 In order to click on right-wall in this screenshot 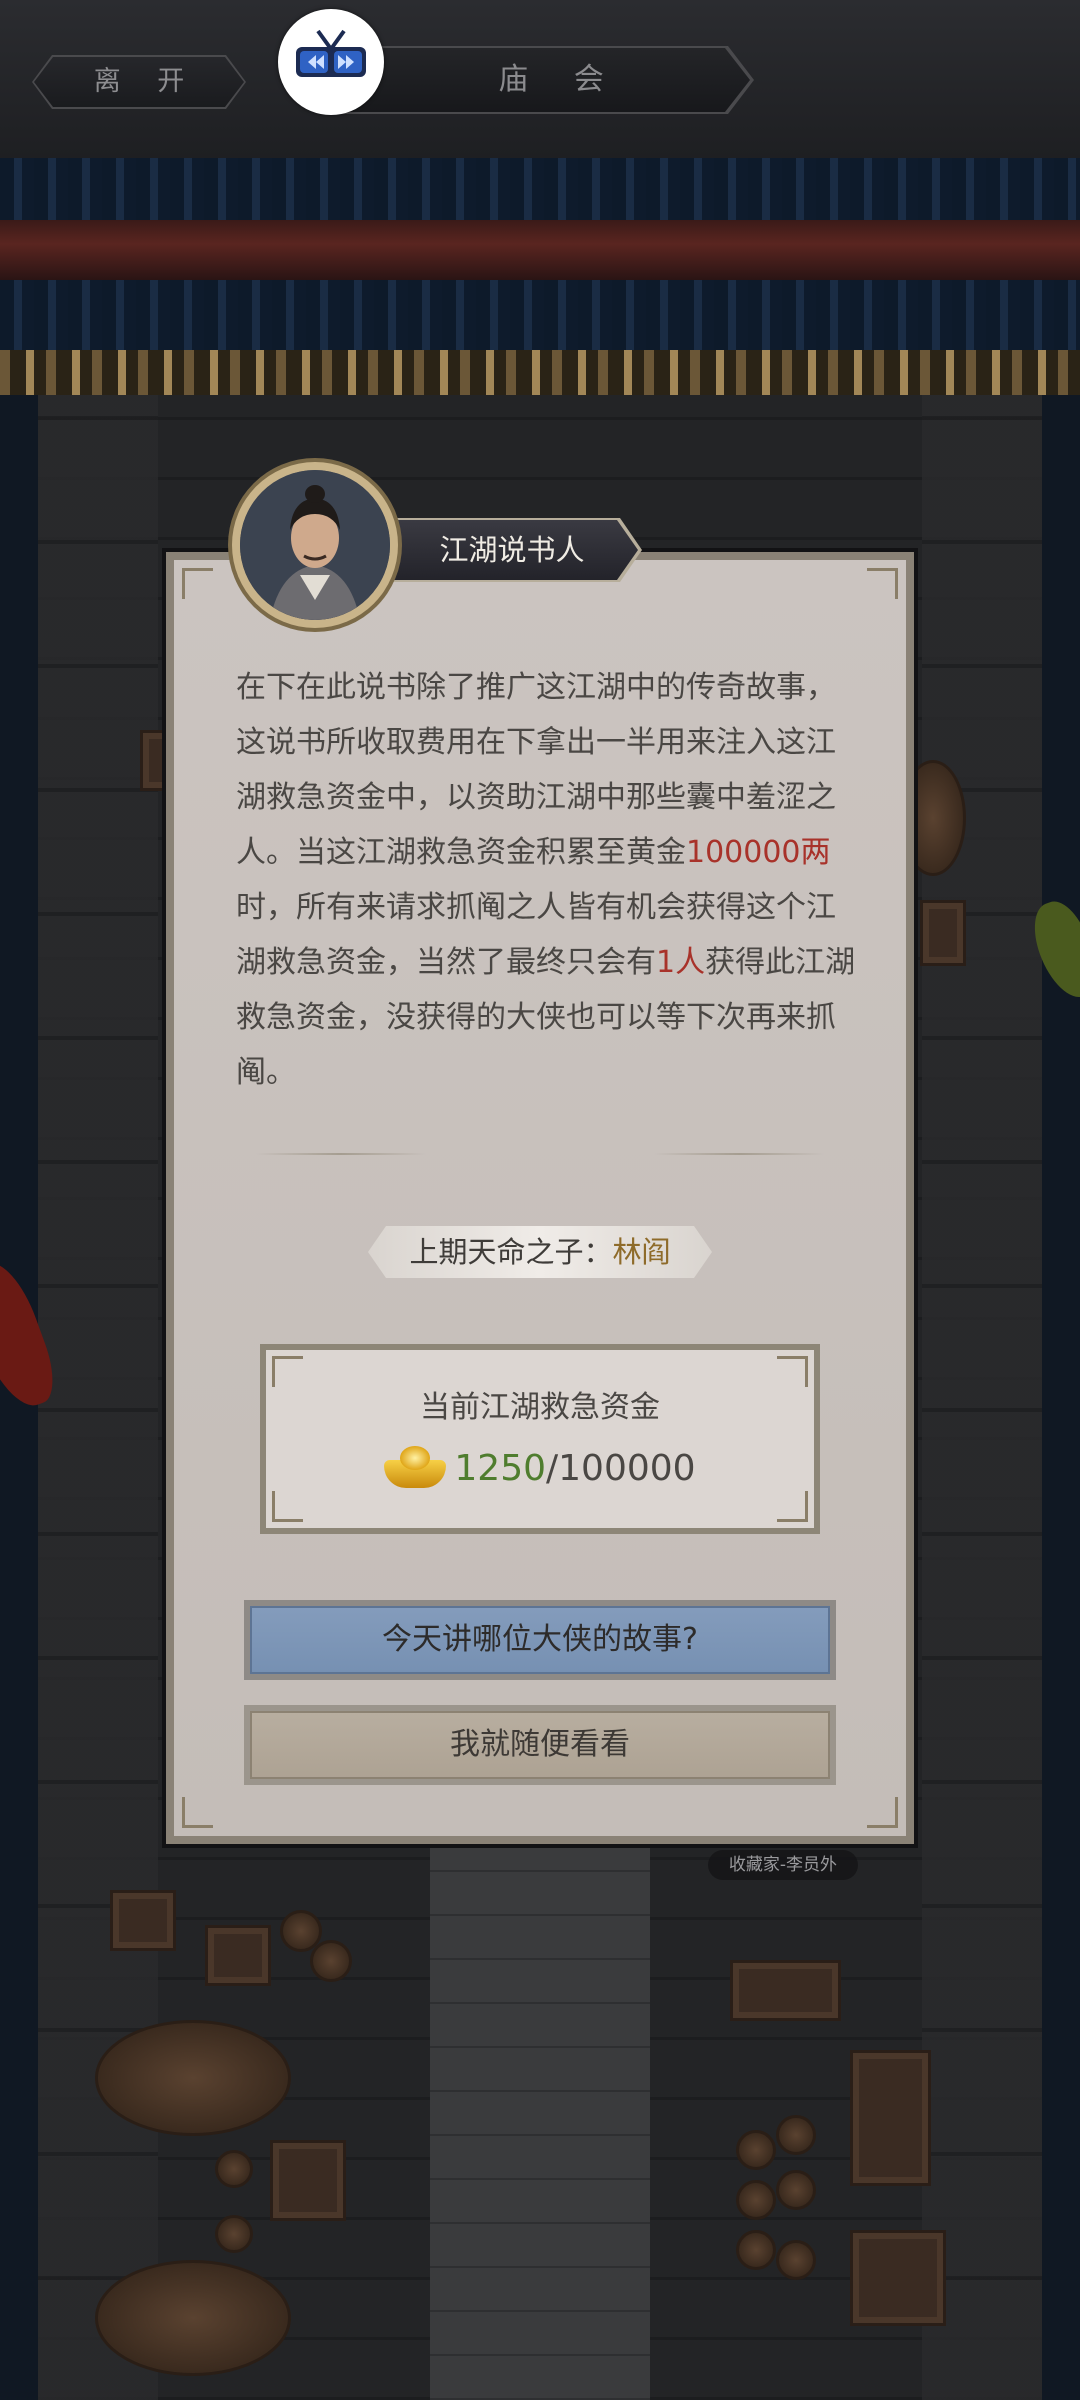, I will do `click(982, 1397)`.